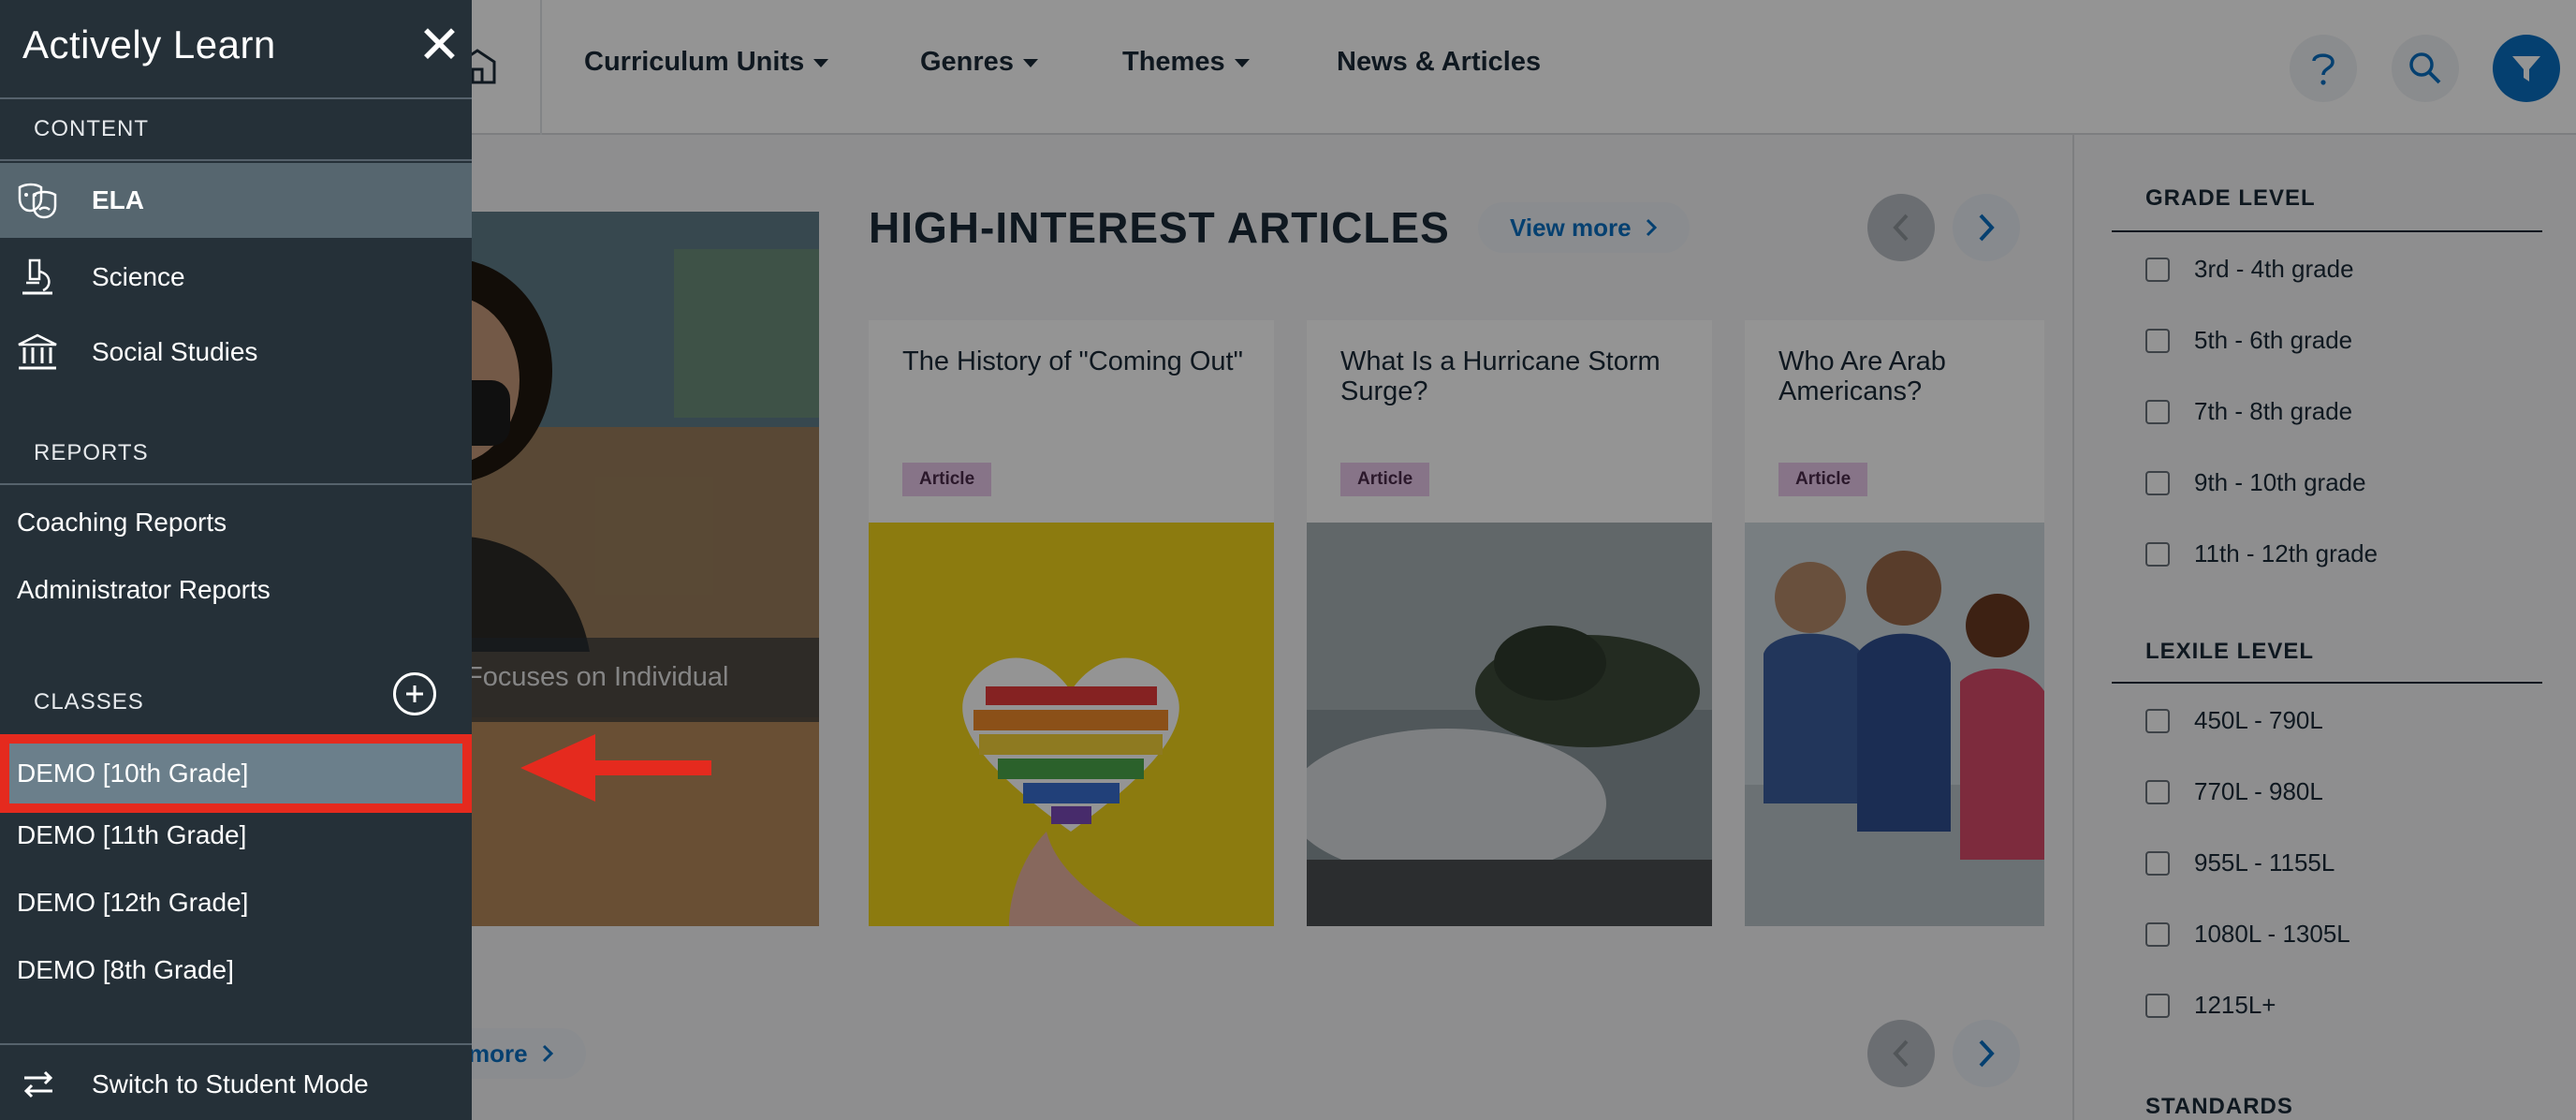 This screenshot has width=2576, height=1120. I want to click on switch-student-mode-button: Switch to Student Mode, so click(236, 1081).